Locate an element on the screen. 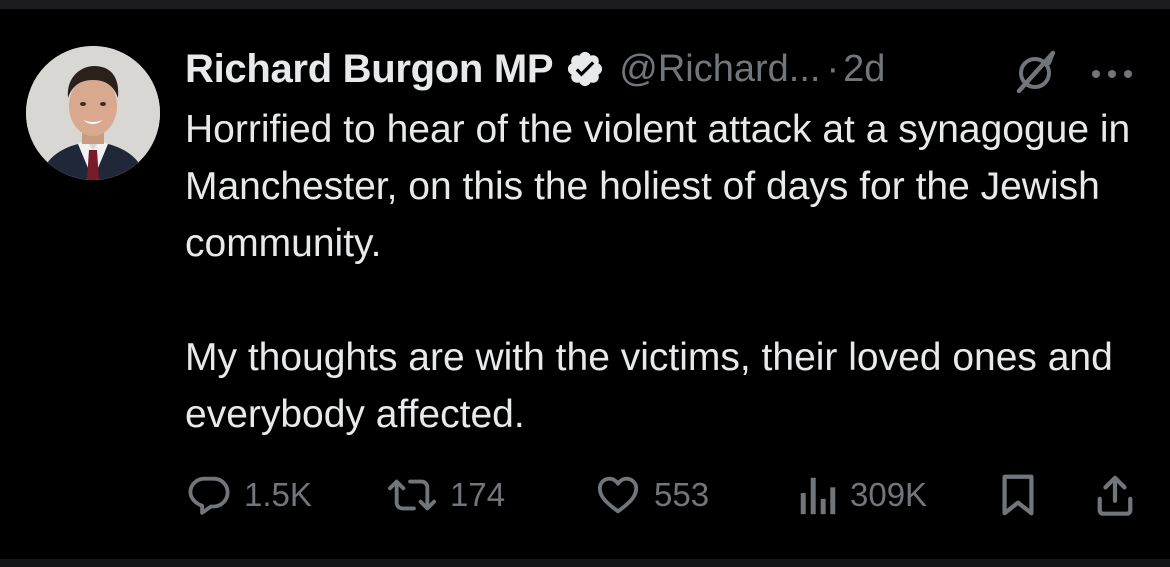 This screenshot has width=1170, height=567. avatar-photo is located at coordinates (93, 113).